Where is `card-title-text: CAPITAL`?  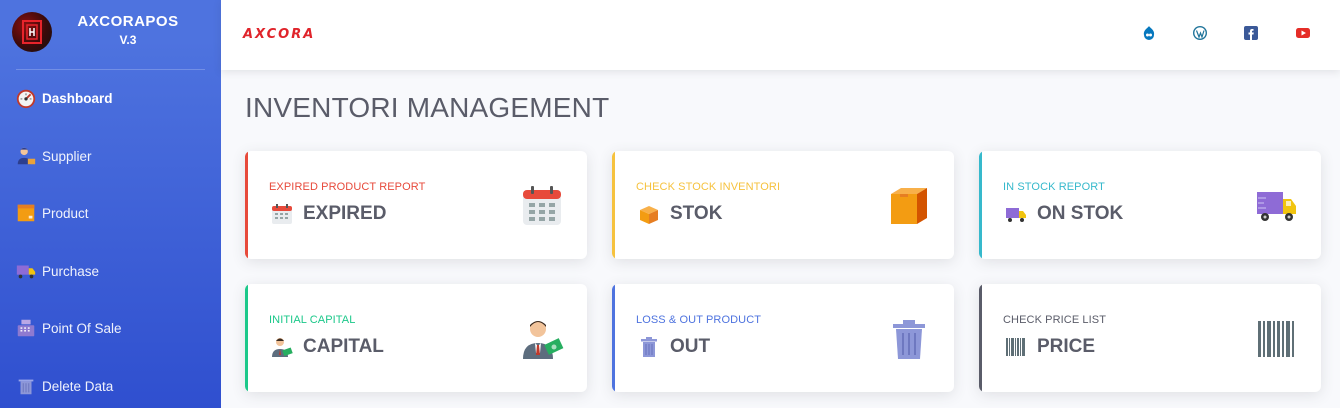
card-title-text: CAPITAL is located at coordinates (343, 346).